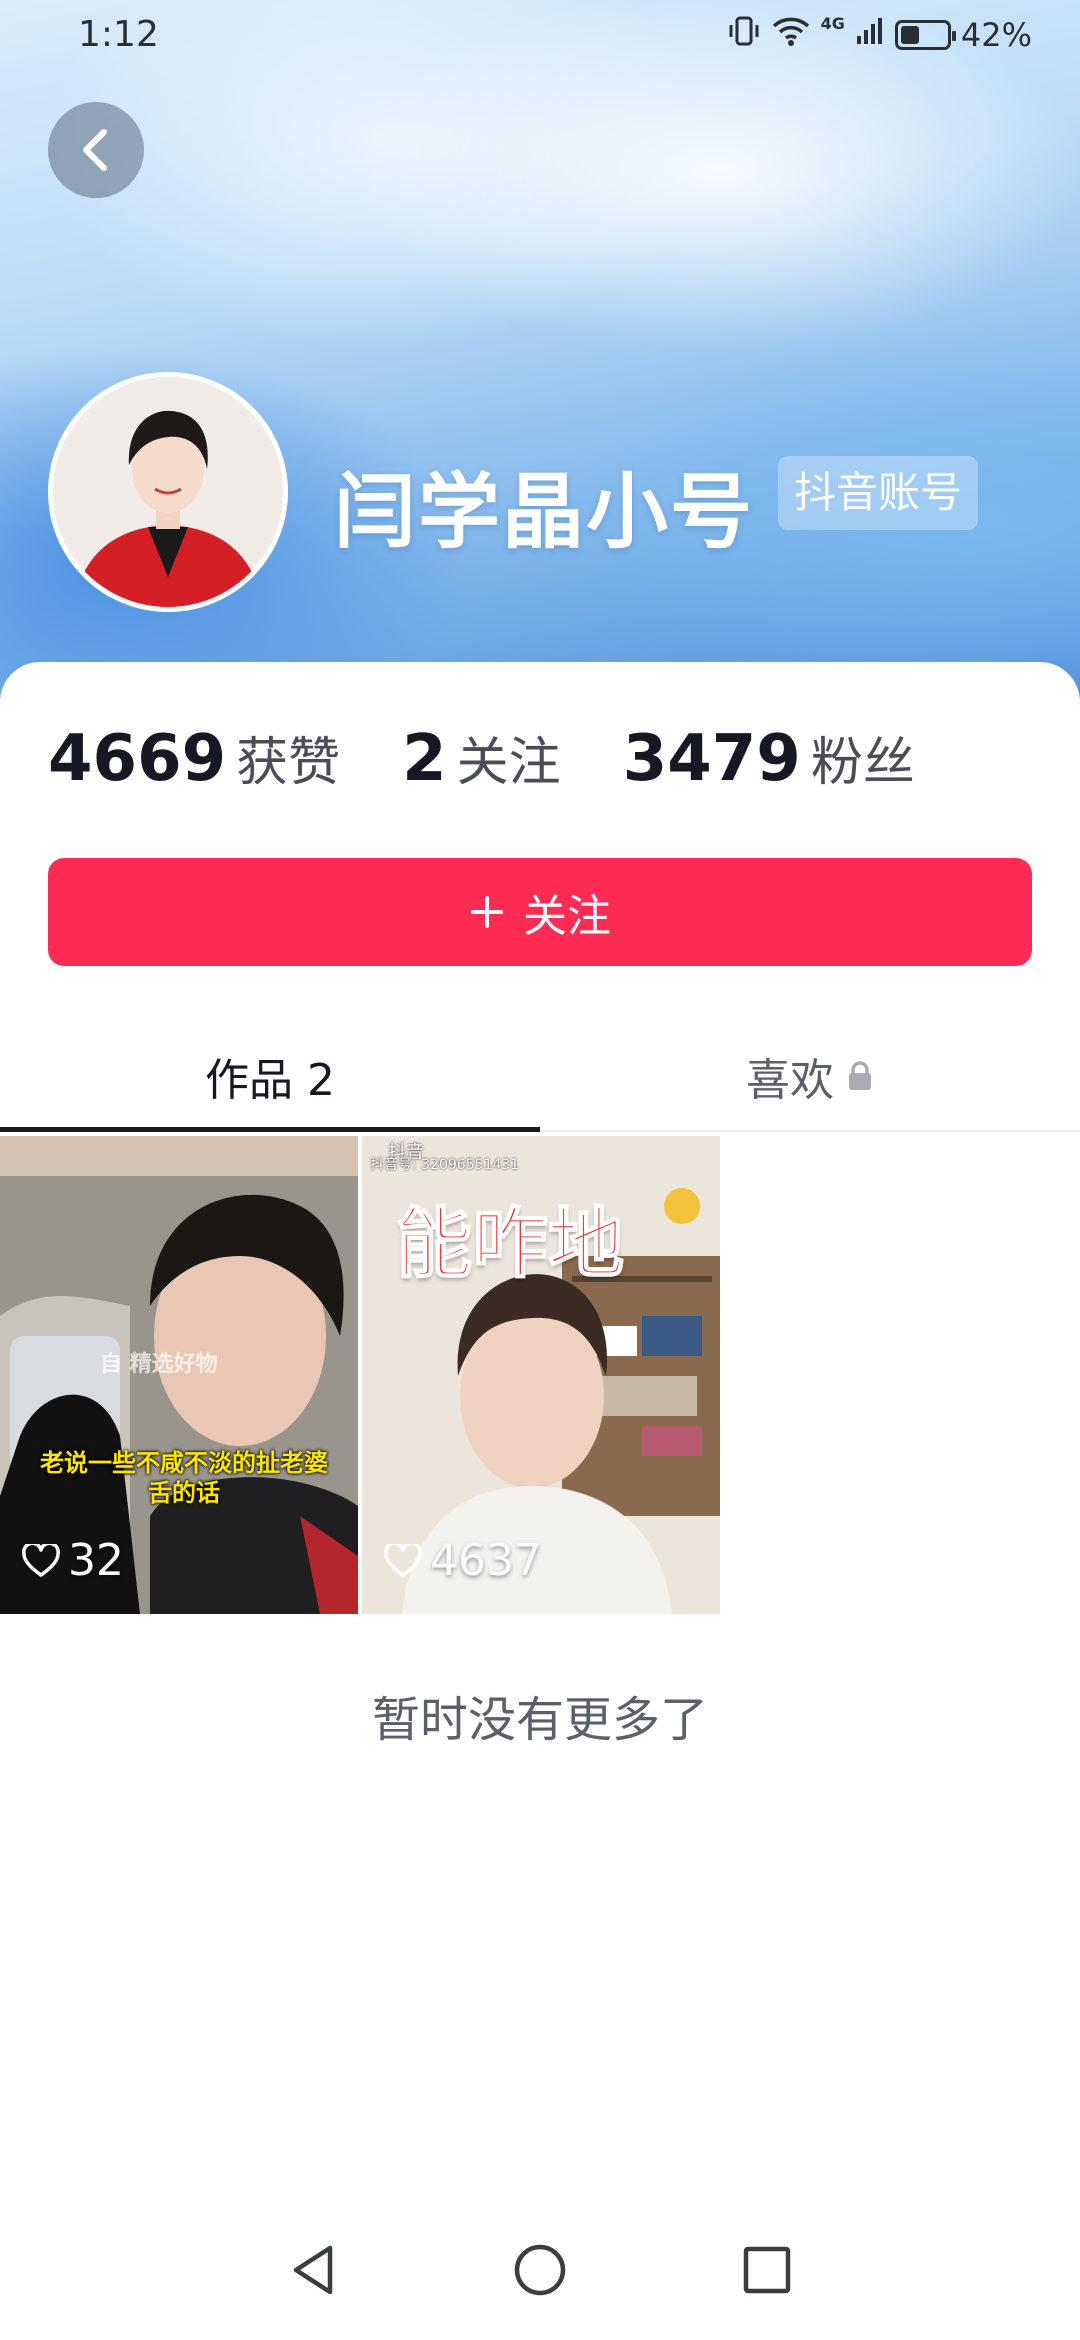 The width and height of the screenshot is (1080, 2340). What do you see at coordinates (508, 763) in the screenshot?
I see `stat-following-label: 关注` at bounding box center [508, 763].